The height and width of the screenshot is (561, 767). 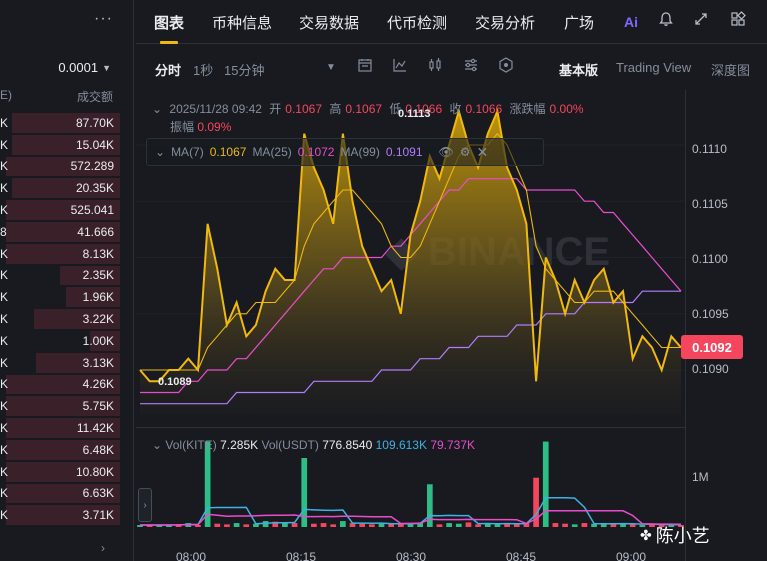 I want to click on orderbook-row: K 525.041, so click(x=67, y=210).